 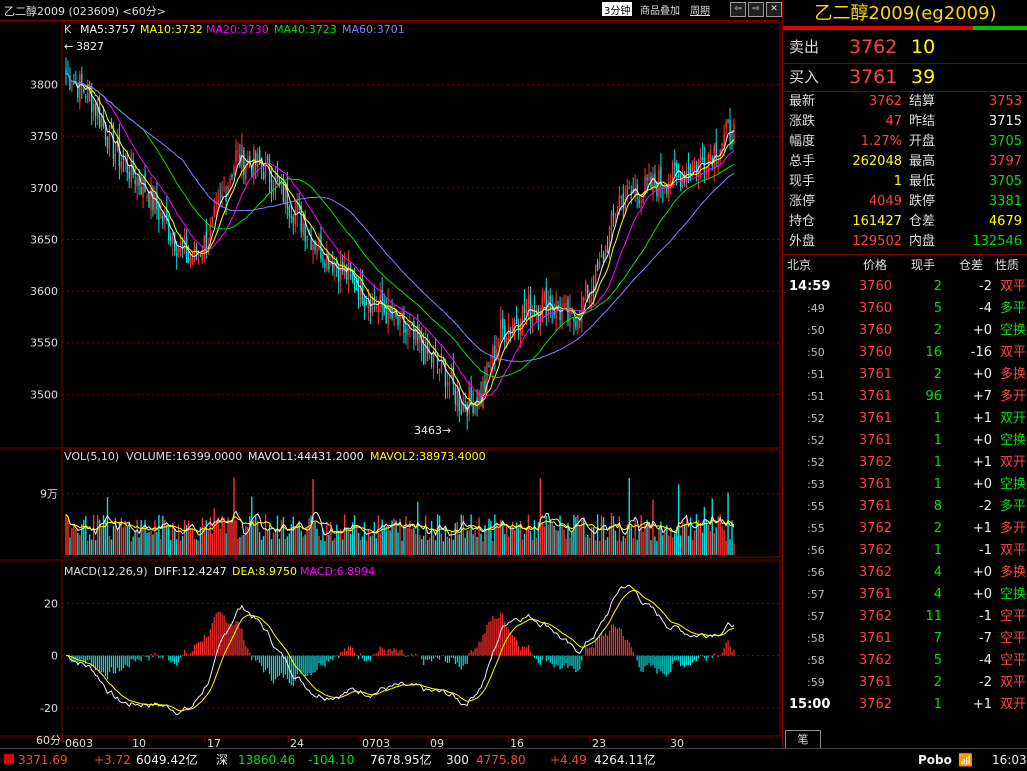 I want to click on tick-row: 14:59 3760 2 -2 双平, so click(x=905, y=287).